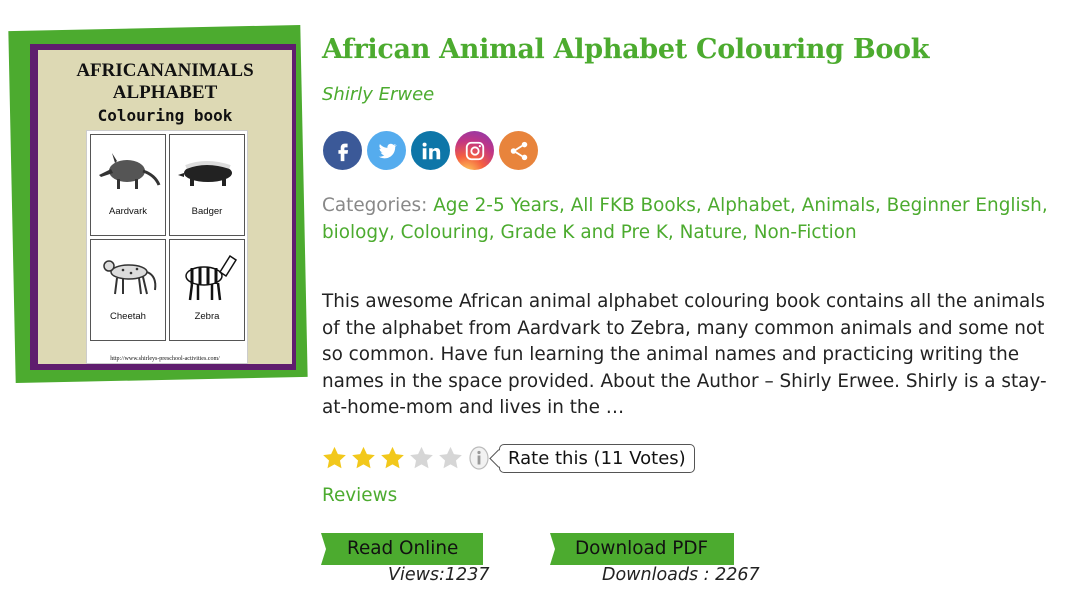 The width and height of the screenshot is (1080, 602). Describe the element at coordinates (128, 316) in the screenshot. I see `cover-card-label: Cheetah` at that location.